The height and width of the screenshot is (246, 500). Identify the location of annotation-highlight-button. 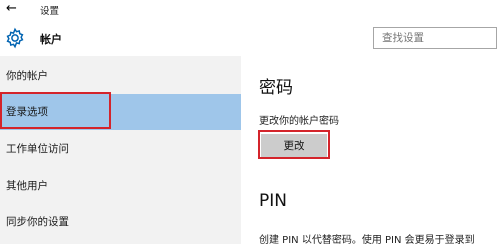
(294, 144).